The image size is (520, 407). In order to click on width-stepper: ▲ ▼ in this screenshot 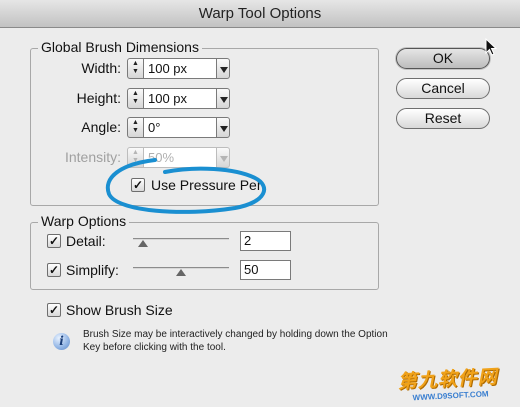, I will do `click(135, 68)`.